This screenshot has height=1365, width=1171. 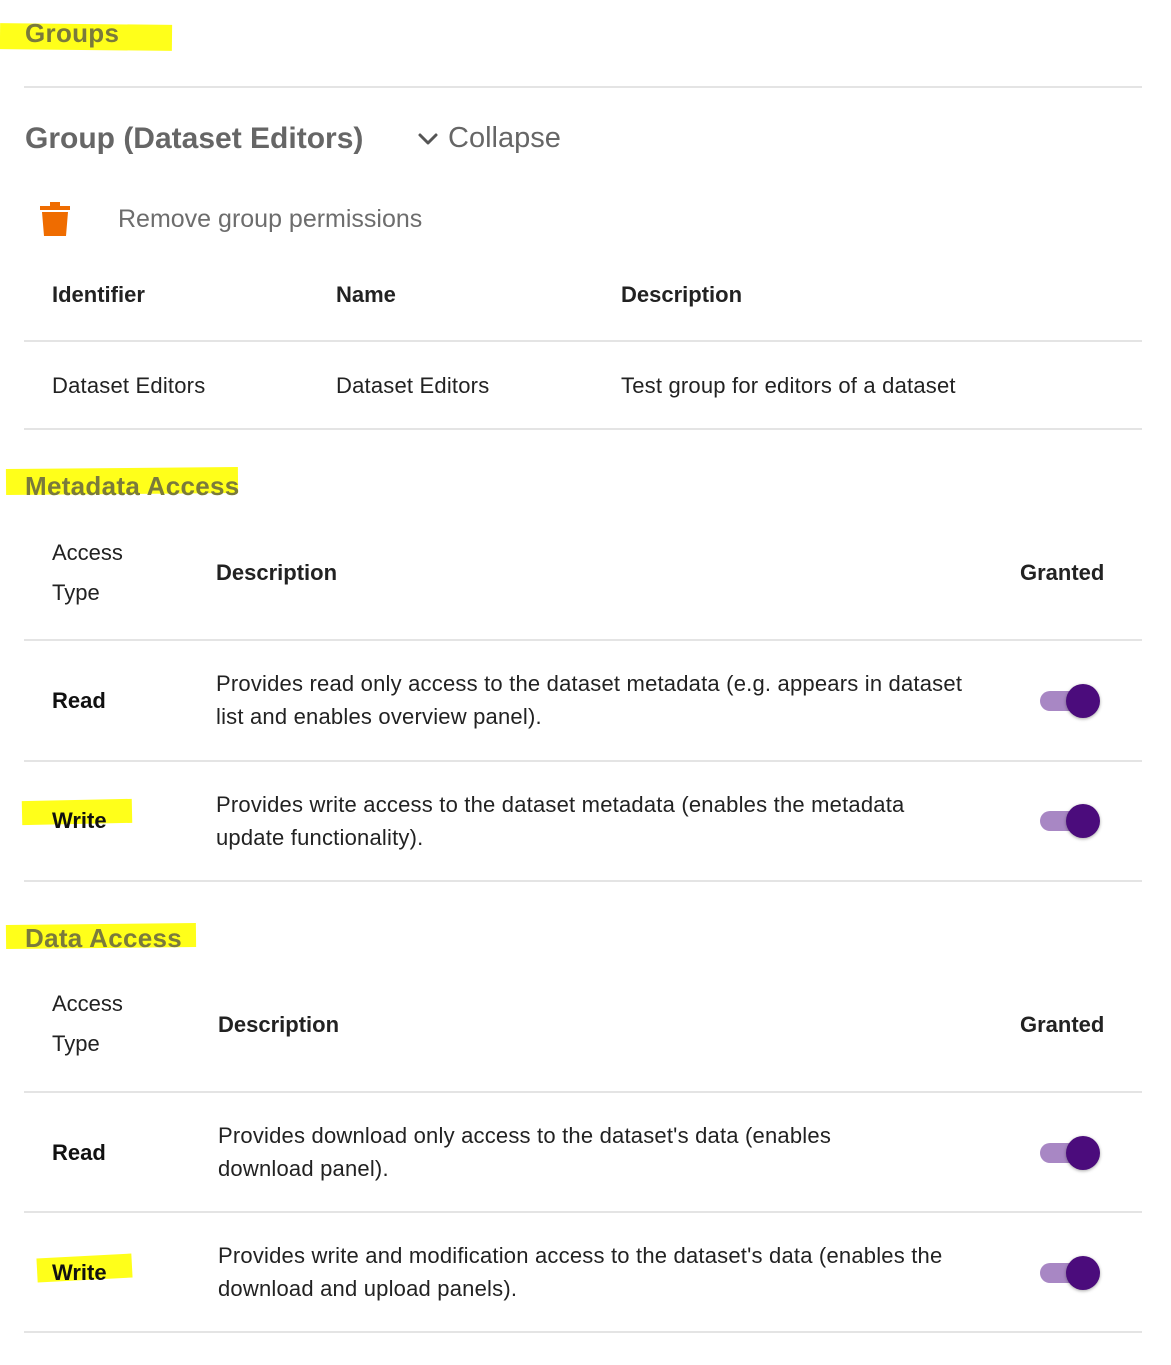 I want to click on groups-heading: Groups, so click(x=72, y=33).